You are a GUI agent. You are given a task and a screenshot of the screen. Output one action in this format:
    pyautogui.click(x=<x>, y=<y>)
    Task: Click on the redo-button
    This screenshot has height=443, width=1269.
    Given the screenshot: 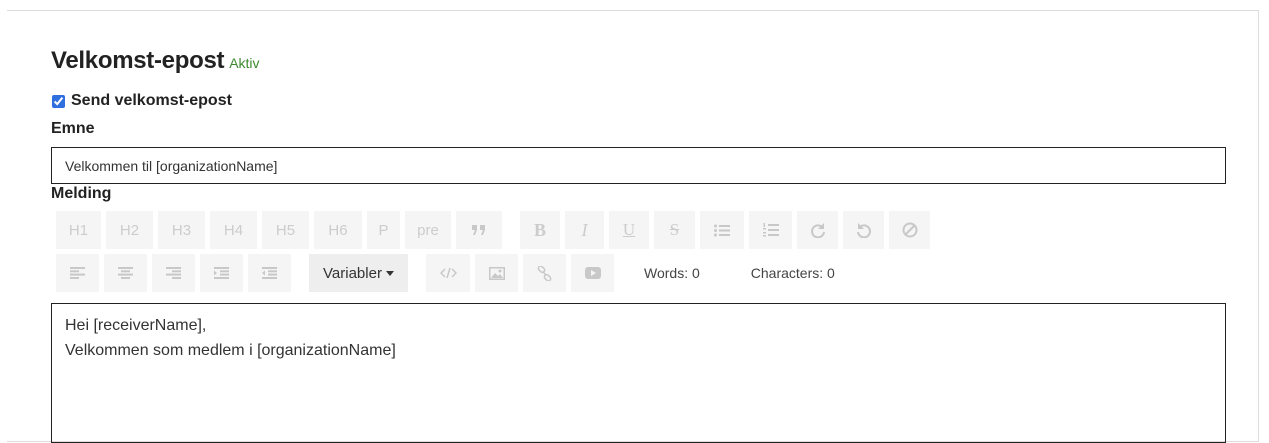 What is the action you would take?
    pyautogui.click(x=817, y=230)
    